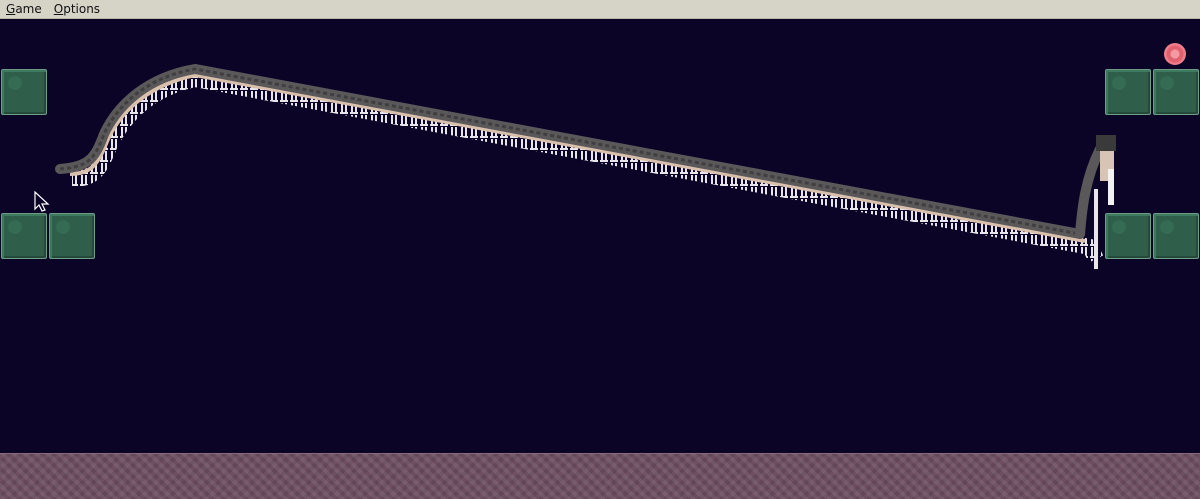 This screenshot has width=1200, height=499. What do you see at coordinates (24, 9) in the screenshot?
I see `menu-game: Game` at bounding box center [24, 9].